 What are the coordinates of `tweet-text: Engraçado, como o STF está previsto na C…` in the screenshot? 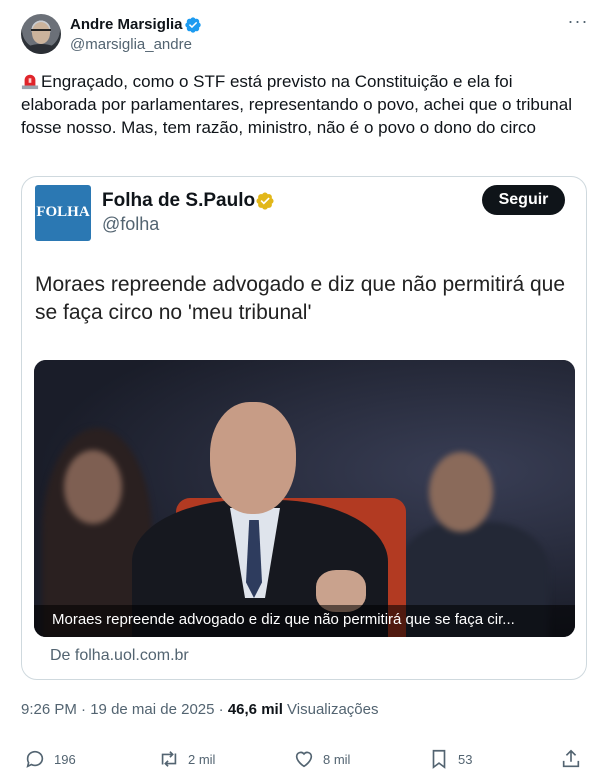 It's located at (301, 104).